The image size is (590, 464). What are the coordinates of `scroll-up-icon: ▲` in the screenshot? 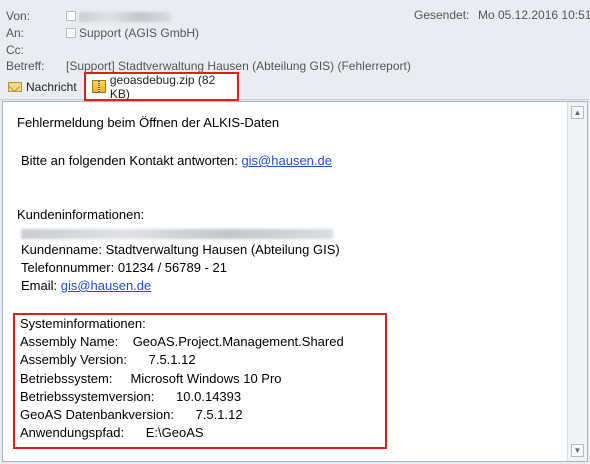 It's located at (577, 112).